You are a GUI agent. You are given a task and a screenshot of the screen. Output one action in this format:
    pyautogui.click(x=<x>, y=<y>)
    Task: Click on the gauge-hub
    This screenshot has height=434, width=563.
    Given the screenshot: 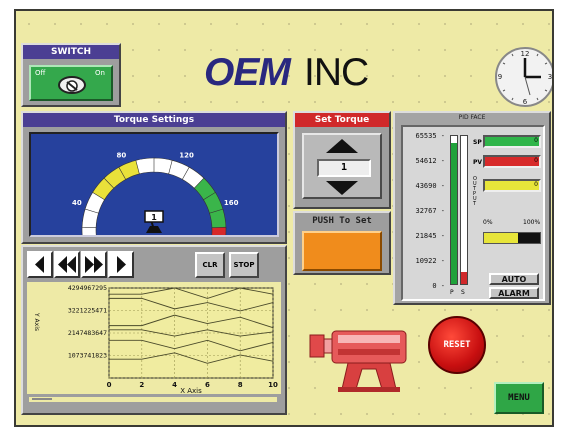 What is the action you would take?
    pyautogui.click(x=154, y=229)
    